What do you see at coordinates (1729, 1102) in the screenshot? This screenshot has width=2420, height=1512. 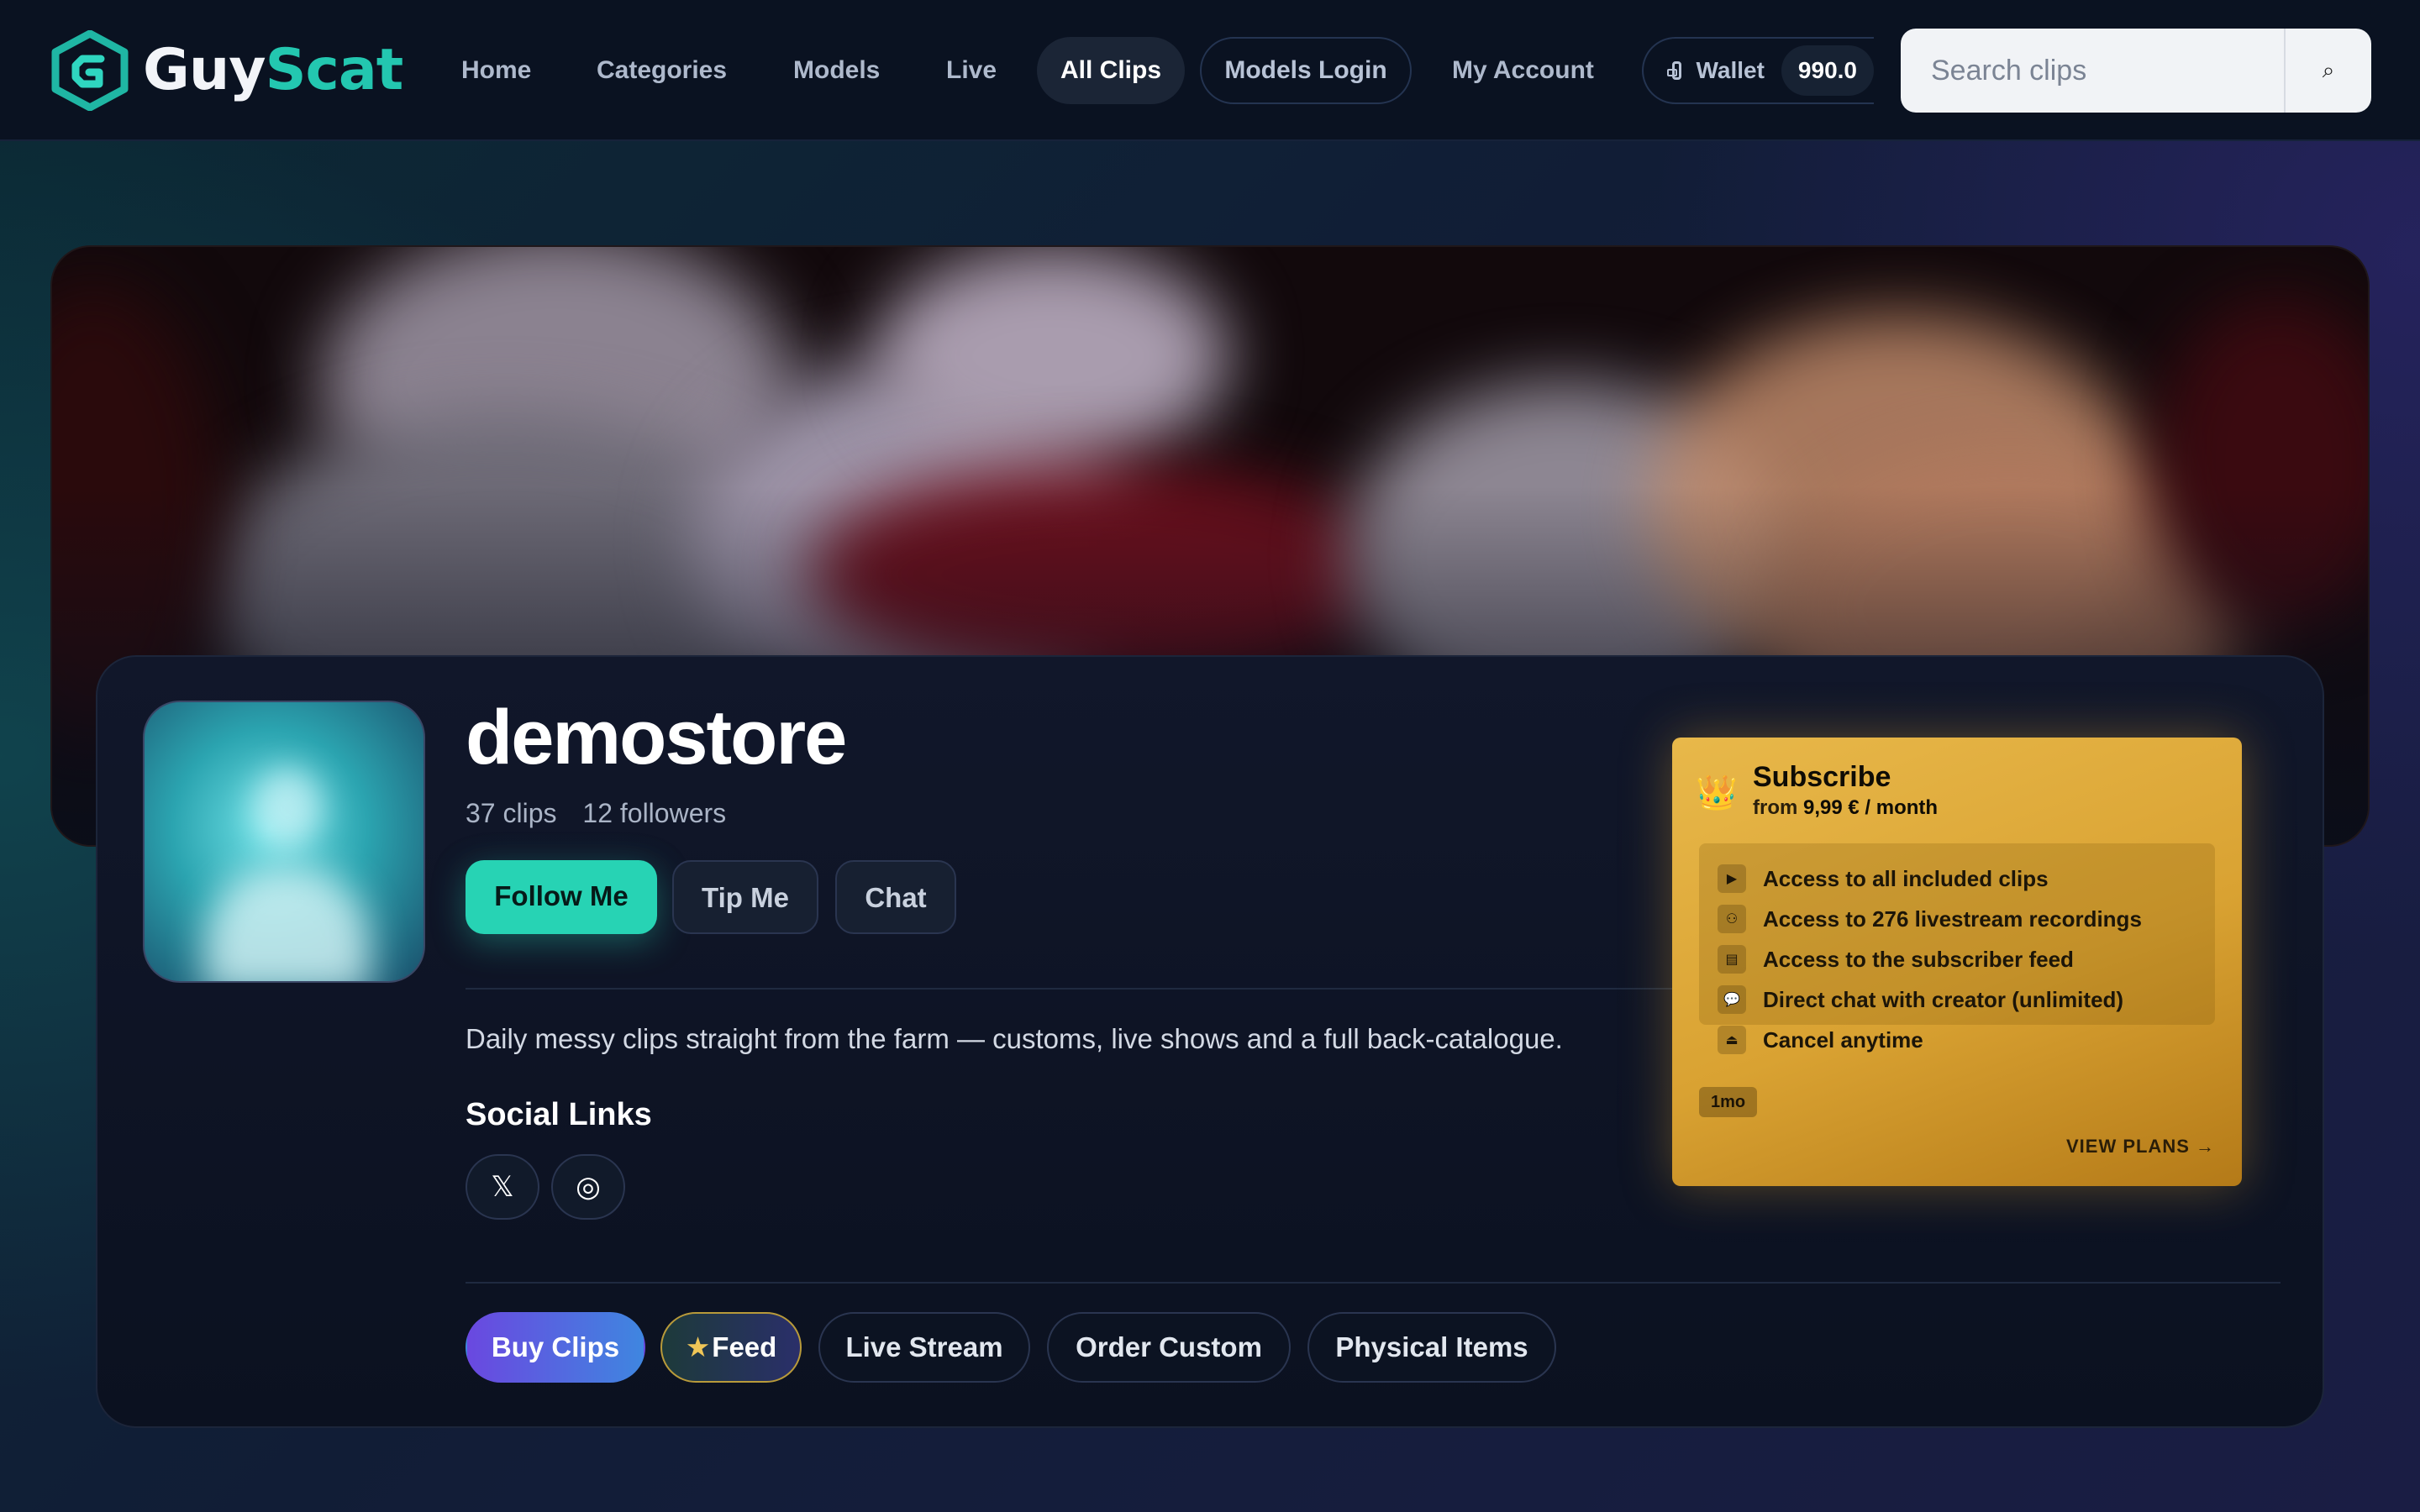 I see `plan-duration-chip: 1mo` at bounding box center [1729, 1102].